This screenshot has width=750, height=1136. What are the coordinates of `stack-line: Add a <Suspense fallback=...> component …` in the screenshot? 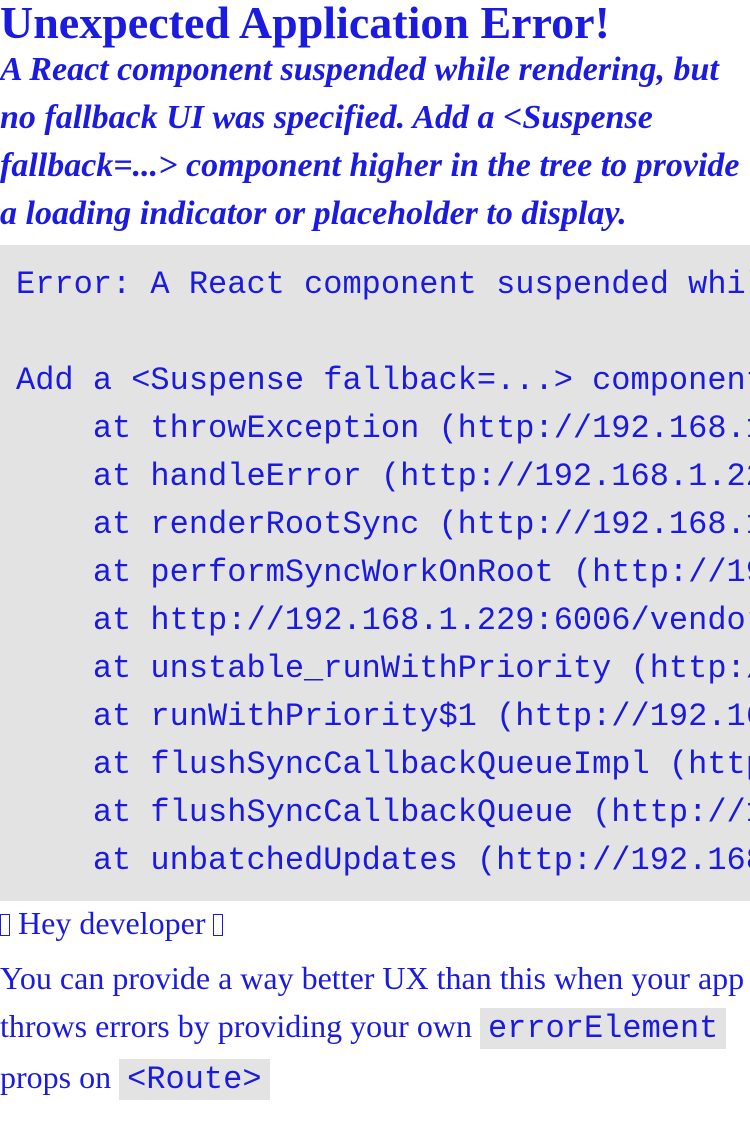 It's located at (383, 380).